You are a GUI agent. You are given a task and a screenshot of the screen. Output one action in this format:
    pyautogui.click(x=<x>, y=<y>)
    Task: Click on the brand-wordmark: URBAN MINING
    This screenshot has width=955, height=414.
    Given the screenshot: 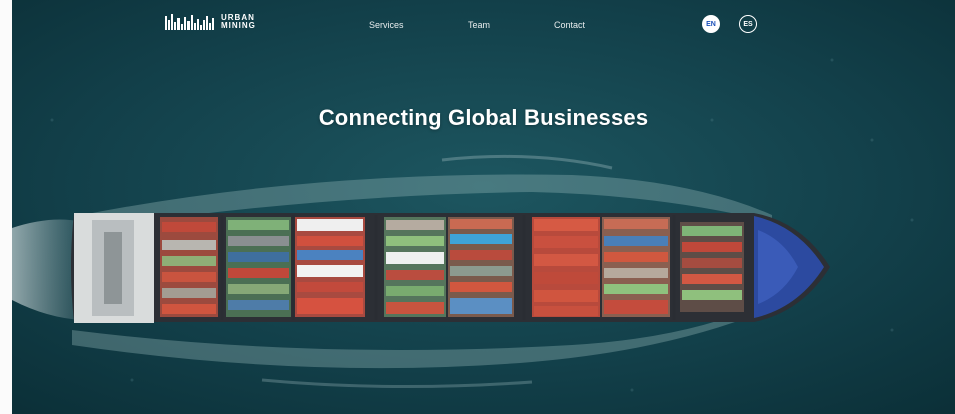 What is the action you would take?
    pyautogui.click(x=238, y=22)
    